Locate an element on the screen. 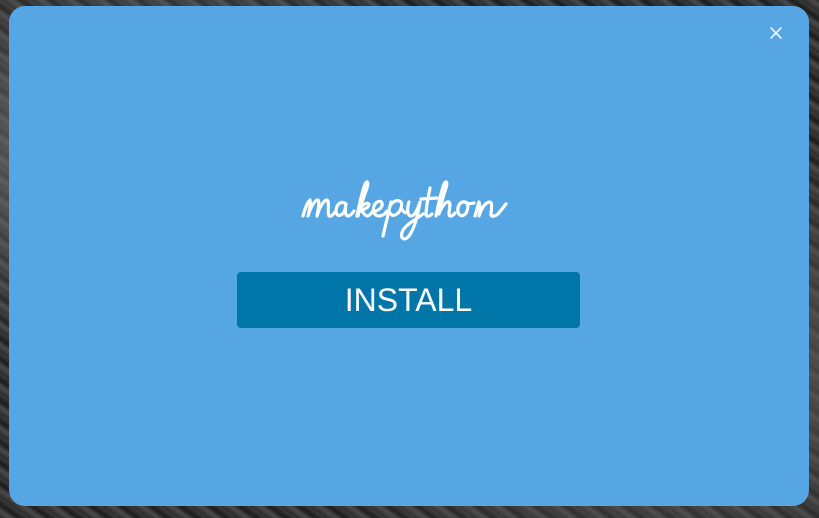 The image size is (819, 518). makepython-logo is located at coordinates (404, 210).